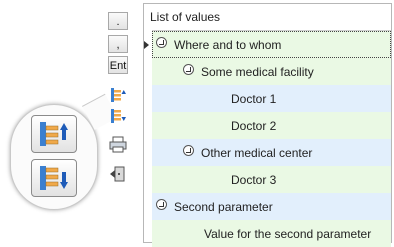 The width and height of the screenshot is (394, 247). What do you see at coordinates (146, 45) in the screenshot?
I see `current-row-arrow-icon` at bounding box center [146, 45].